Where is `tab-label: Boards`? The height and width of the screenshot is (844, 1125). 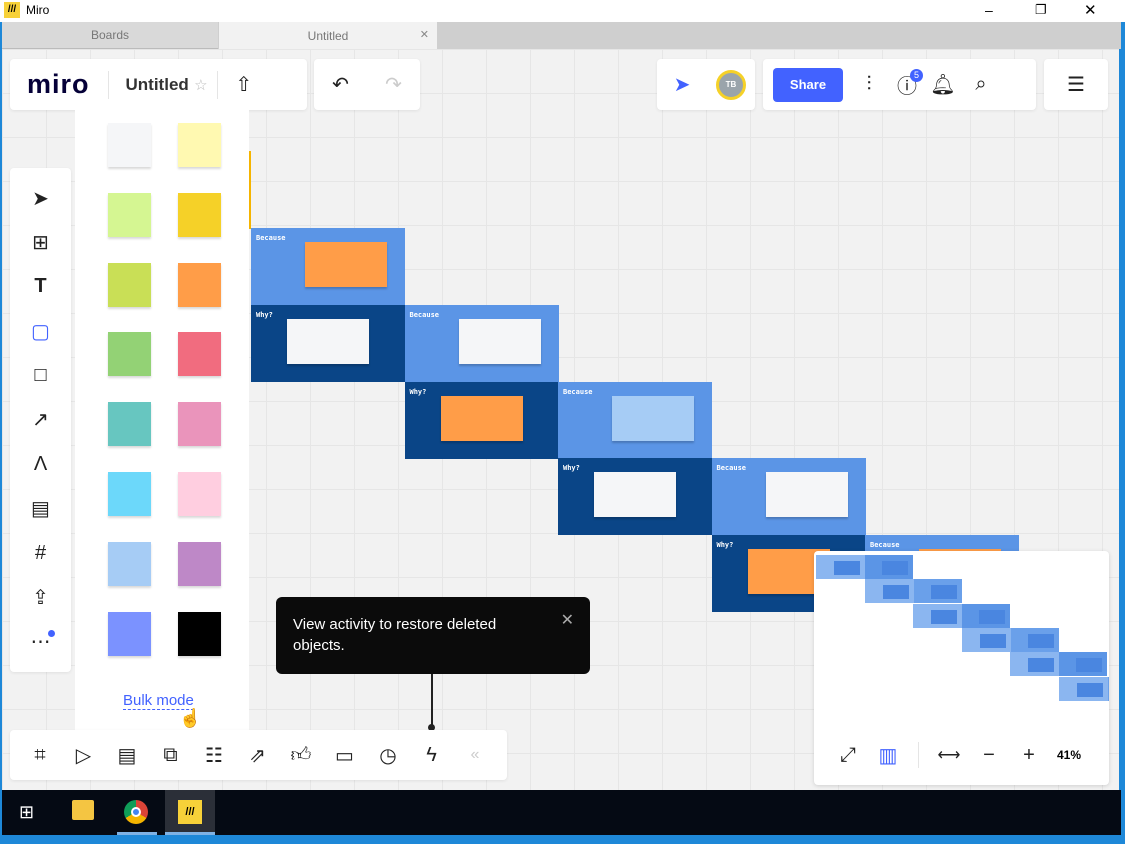 tab-label: Boards is located at coordinates (110, 35).